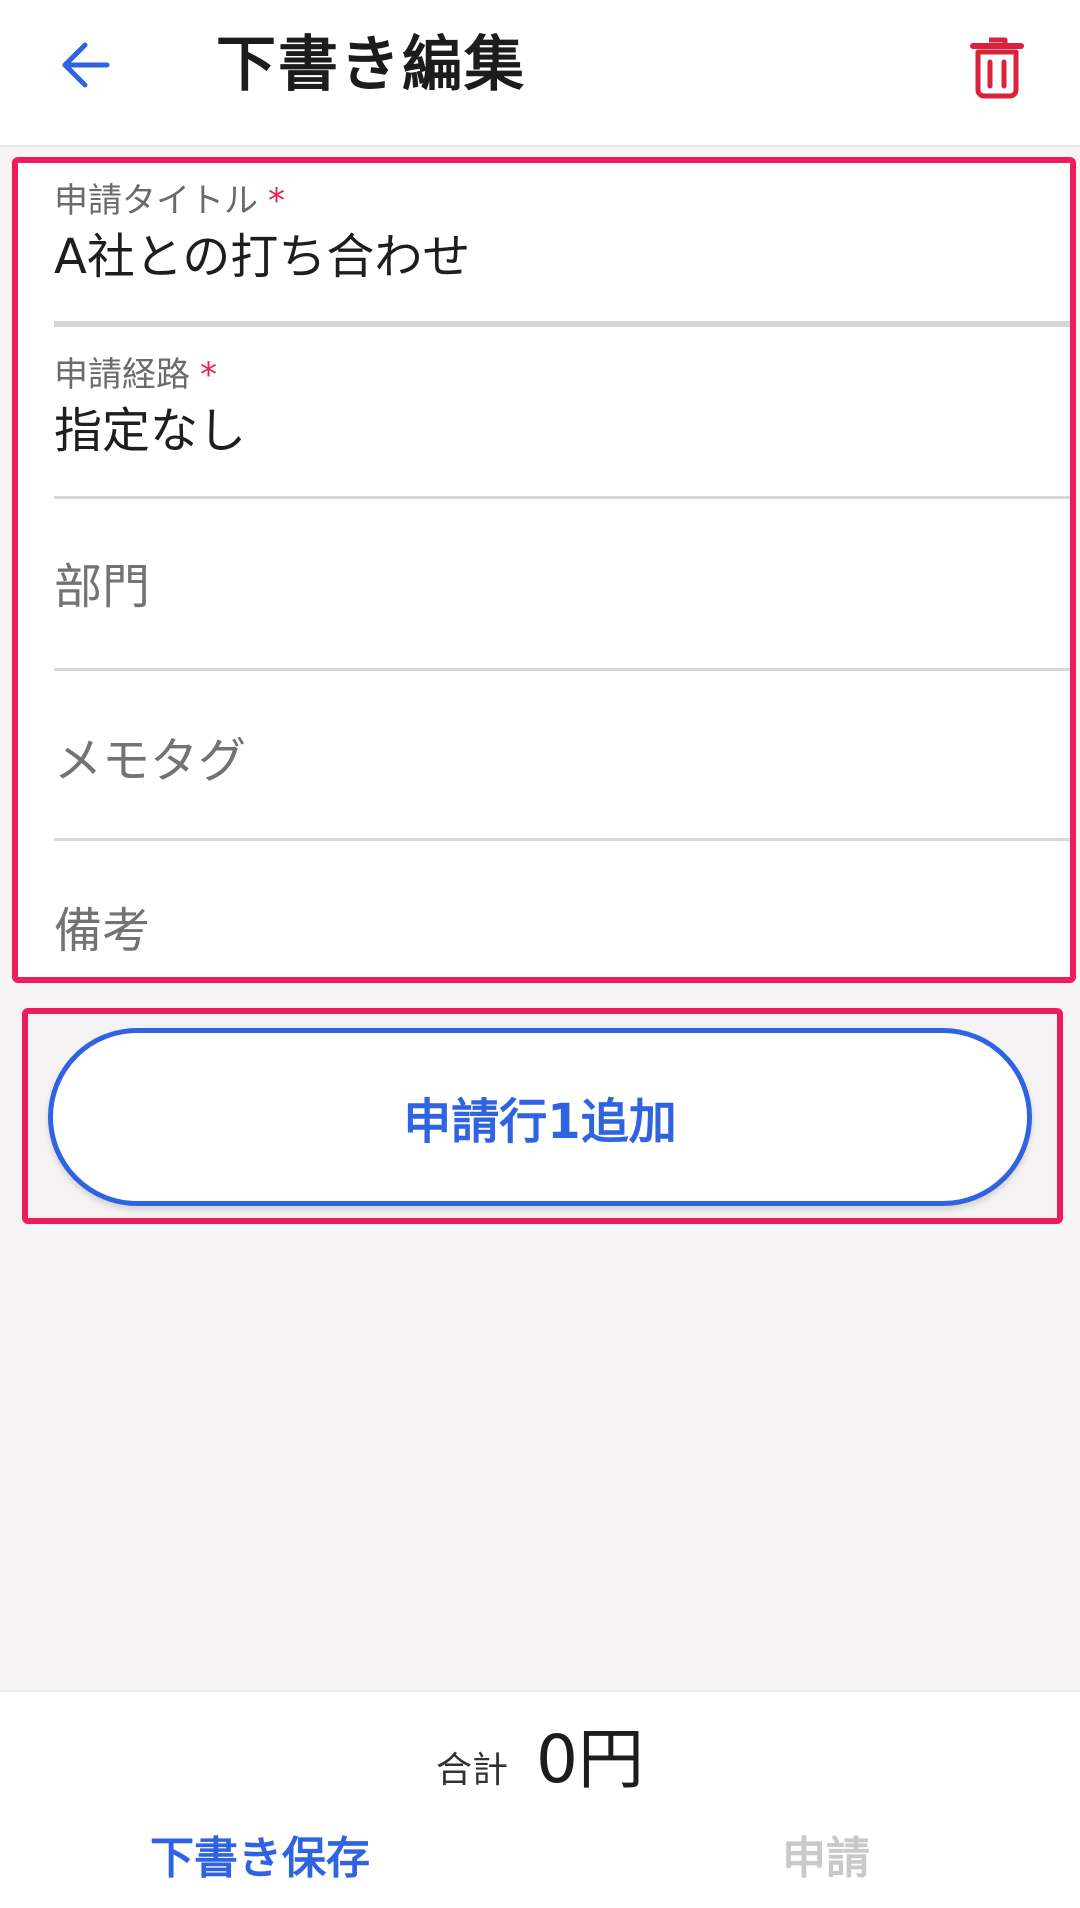  I want to click on arrow-left-icon, so click(86, 65).